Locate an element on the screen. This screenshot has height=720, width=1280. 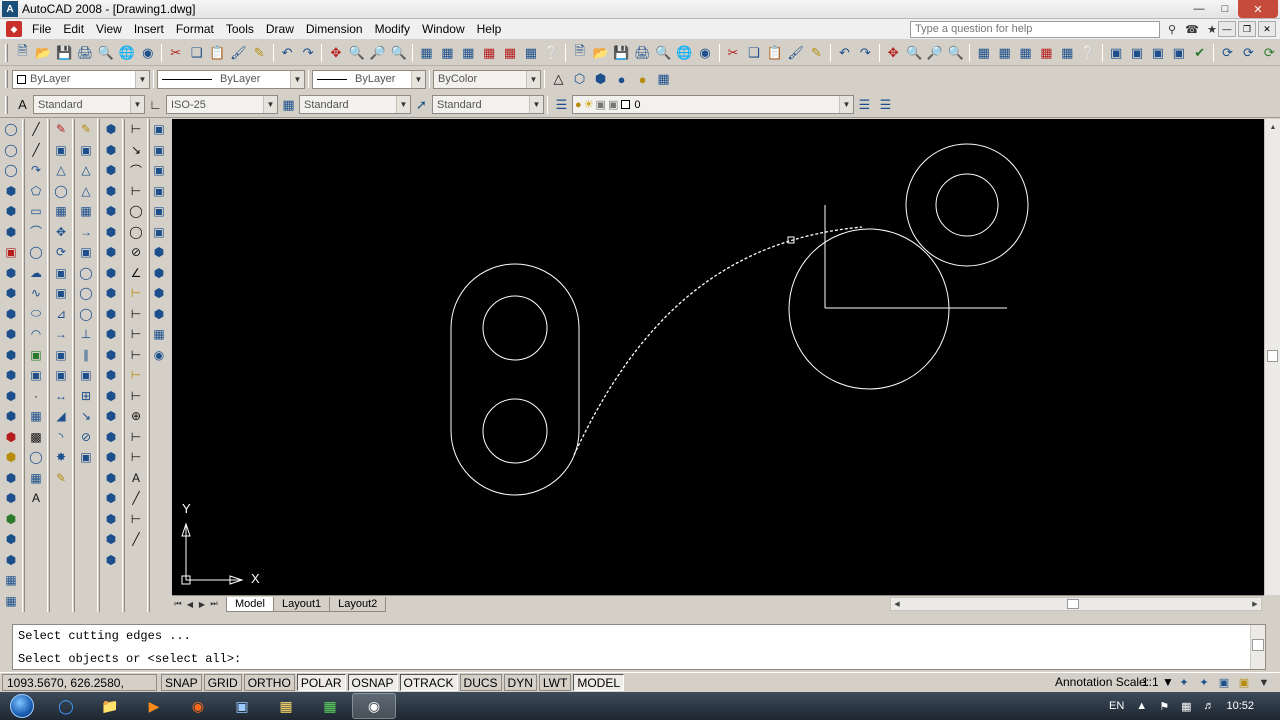
lock-icon: ▣ is located at coordinates (1244, 682).